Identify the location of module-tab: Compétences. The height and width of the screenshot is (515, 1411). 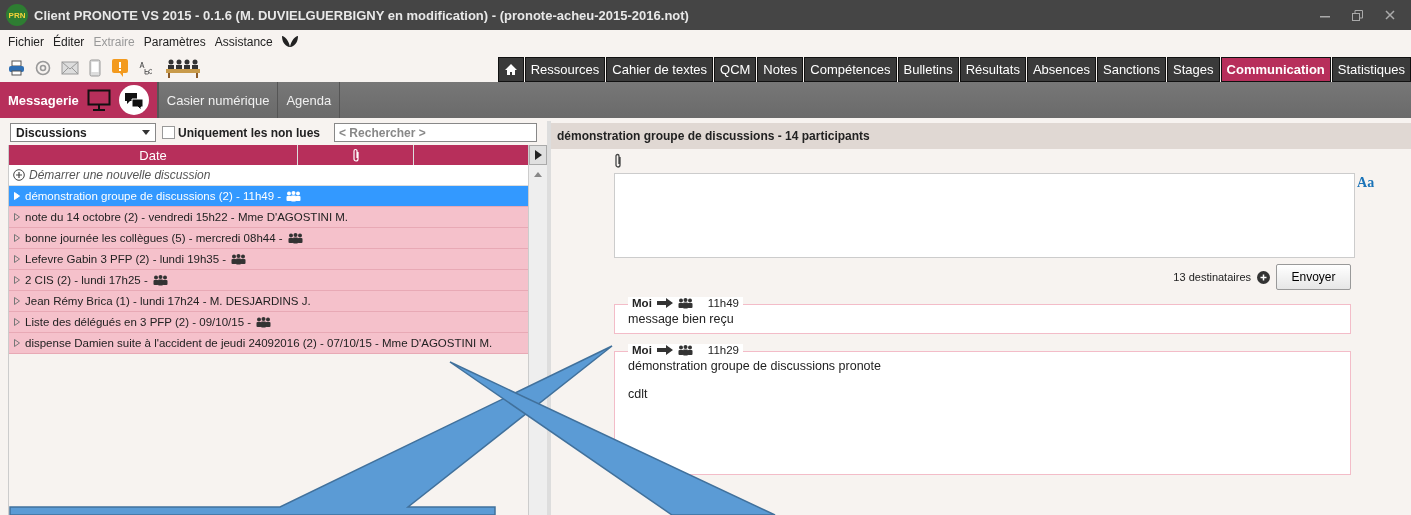
(850, 69).